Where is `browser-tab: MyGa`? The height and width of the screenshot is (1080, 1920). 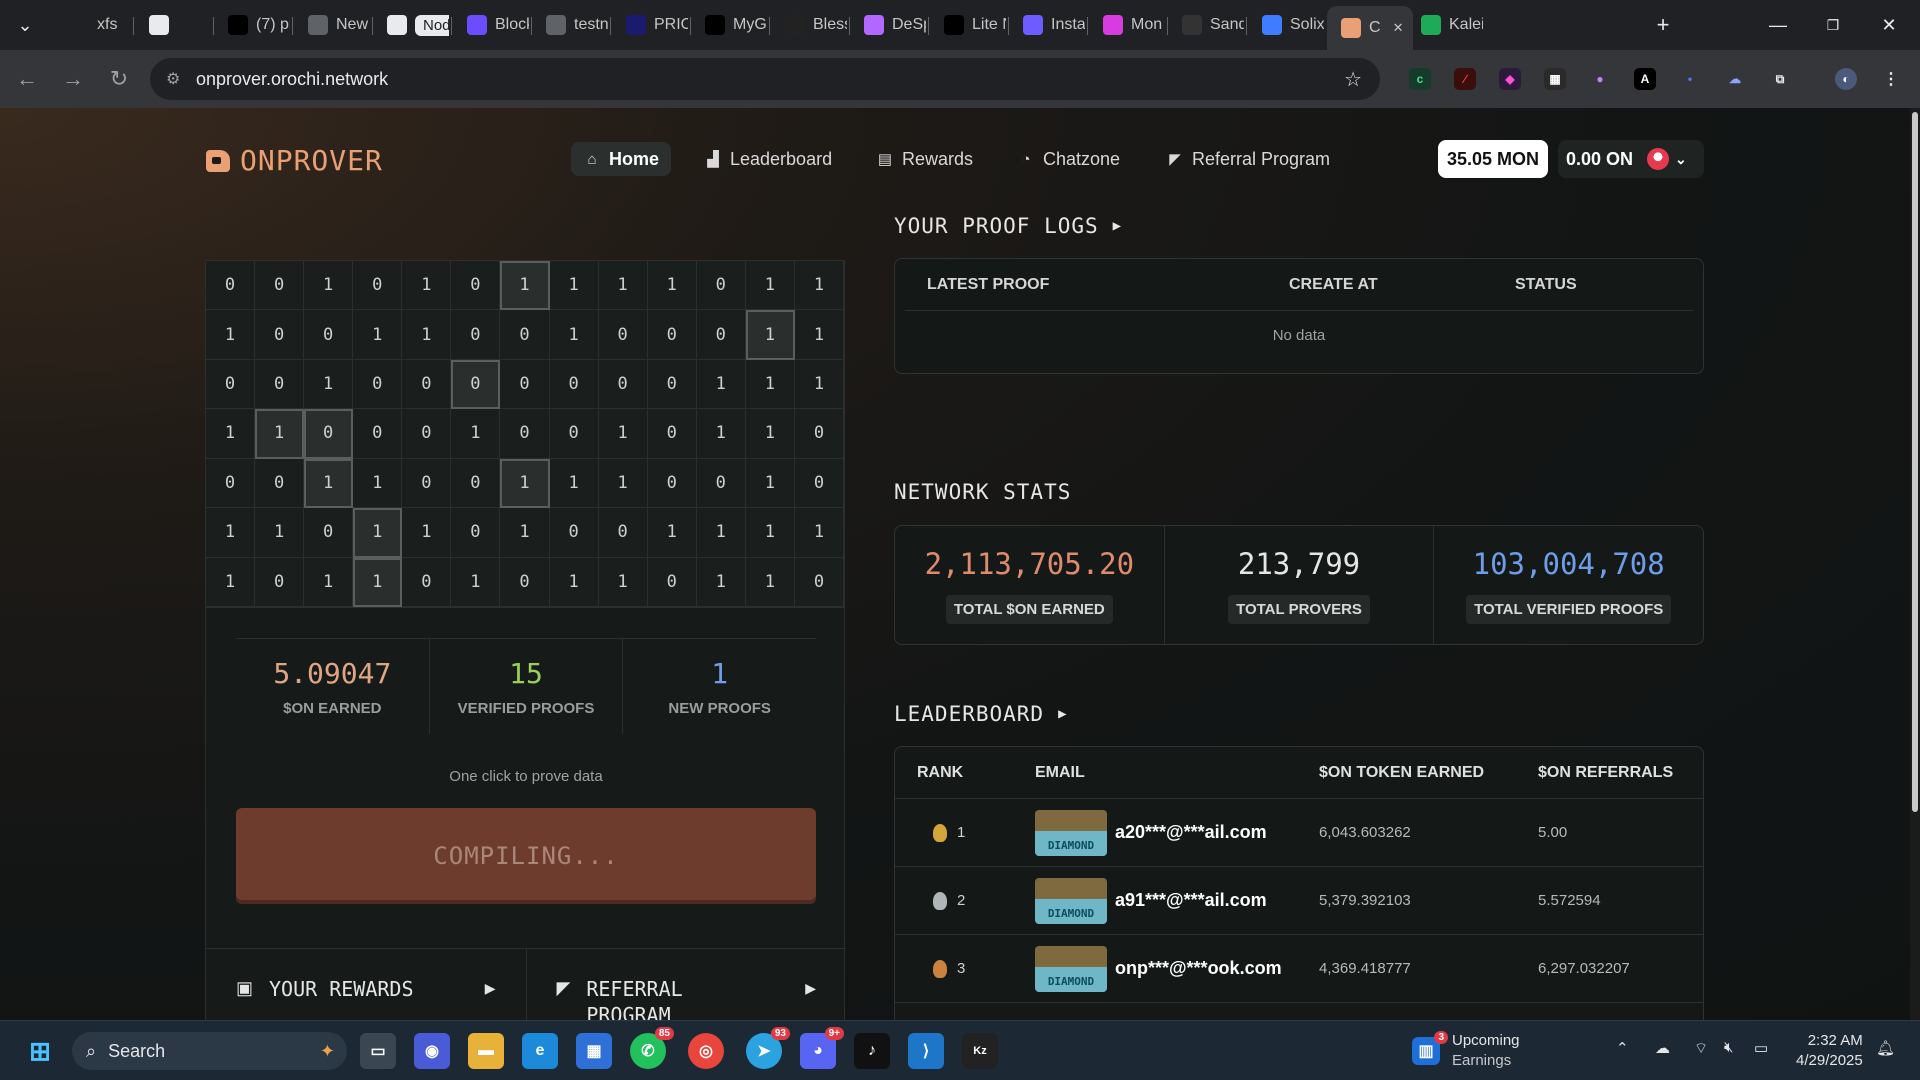
browser-tab: MyGa is located at coordinates (729, 25).